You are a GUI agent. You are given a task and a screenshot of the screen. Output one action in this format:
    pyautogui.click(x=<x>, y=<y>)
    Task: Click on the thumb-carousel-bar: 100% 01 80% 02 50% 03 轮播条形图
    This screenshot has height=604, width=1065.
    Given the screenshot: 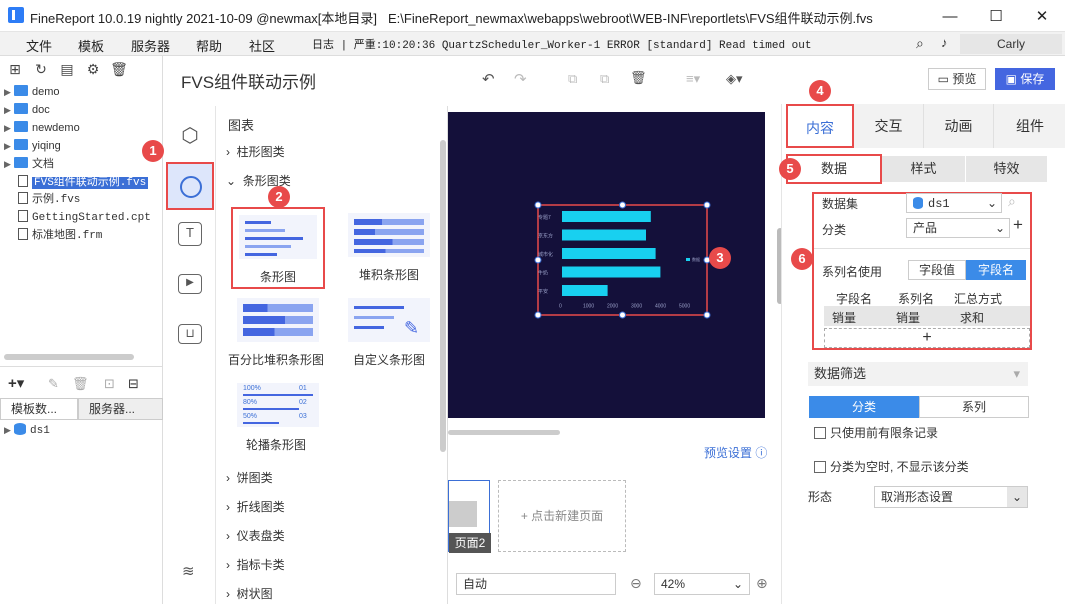 What is the action you would take?
    pyautogui.click(x=278, y=418)
    